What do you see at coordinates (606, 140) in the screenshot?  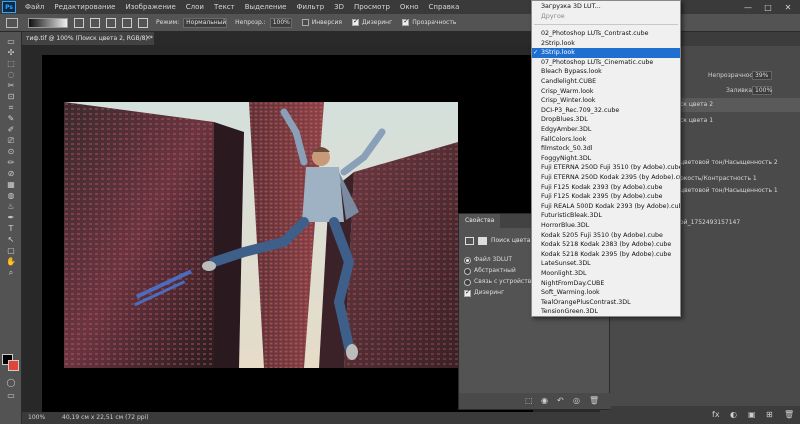 I see `lut-item: FallColors.look` at bounding box center [606, 140].